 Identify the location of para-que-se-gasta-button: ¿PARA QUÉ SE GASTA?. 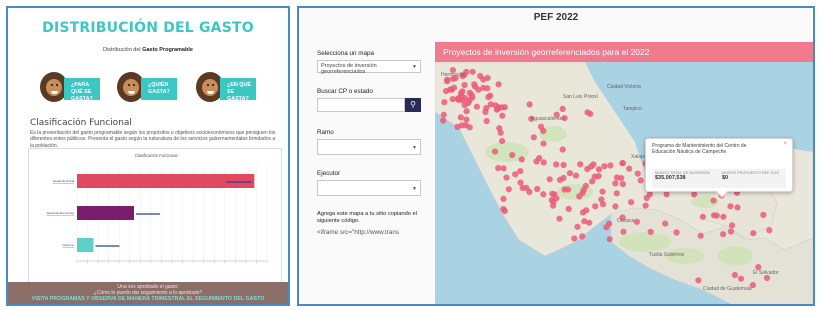
(78, 89).